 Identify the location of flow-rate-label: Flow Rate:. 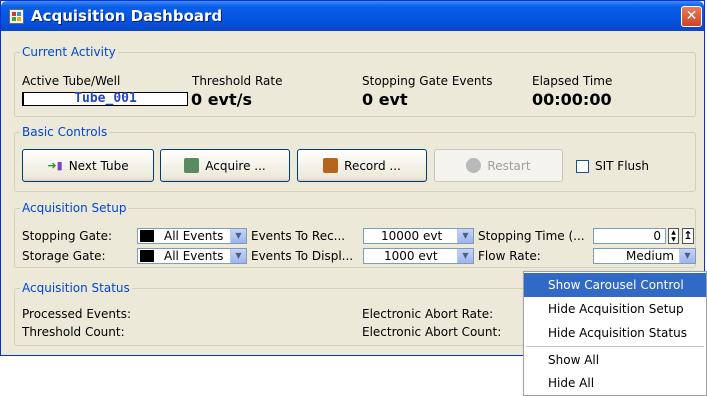
(509, 256).